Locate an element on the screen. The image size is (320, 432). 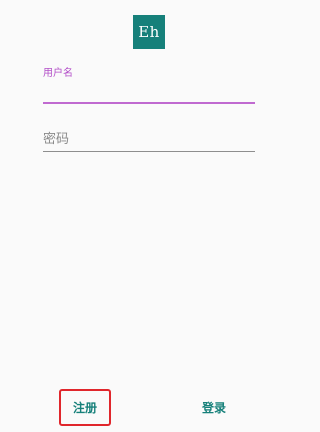
username-label: 用户名 is located at coordinates (58, 73).